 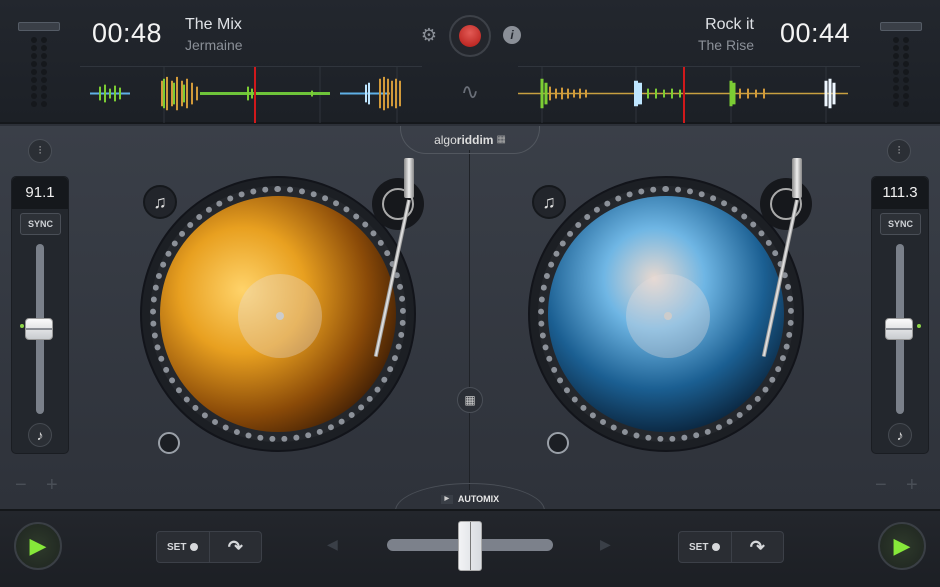 I want to click on vu-meter-right, so click(x=901, y=67).